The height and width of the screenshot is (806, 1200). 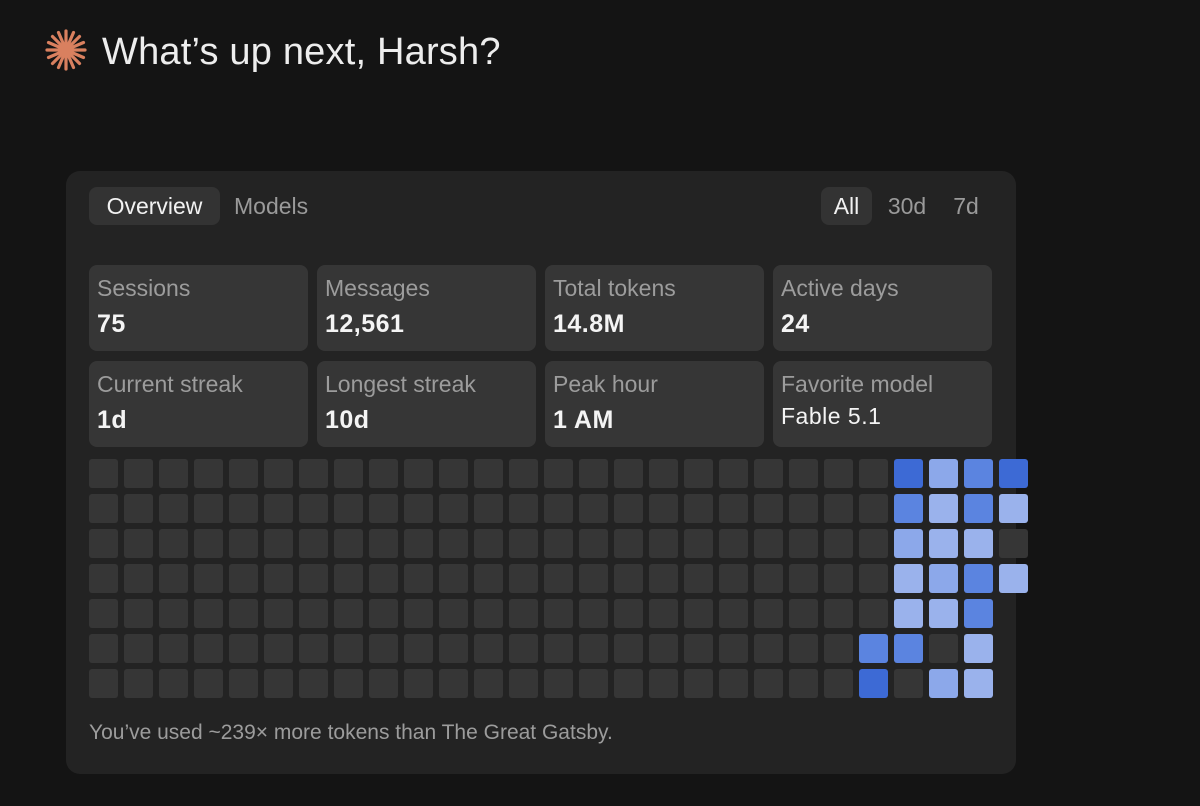 What do you see at coordinates (154, 206) in the screenshot?
I see `tab-overview: Overview` at bounding box center [154, 206].